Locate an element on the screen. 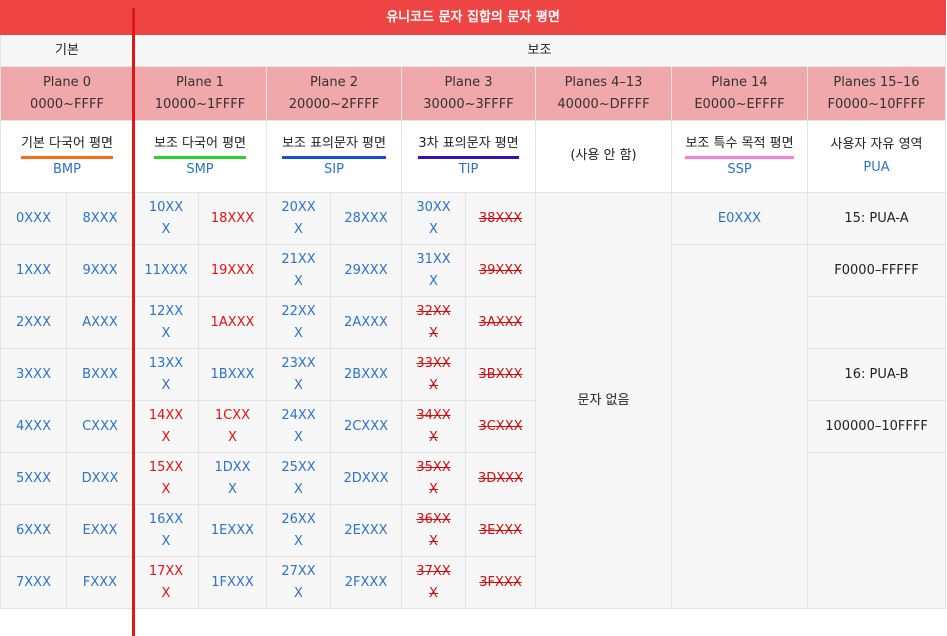 The width and height of the screenshot is (947, 636). plane2-block: 27XX X is located at coordinates (298, 582).